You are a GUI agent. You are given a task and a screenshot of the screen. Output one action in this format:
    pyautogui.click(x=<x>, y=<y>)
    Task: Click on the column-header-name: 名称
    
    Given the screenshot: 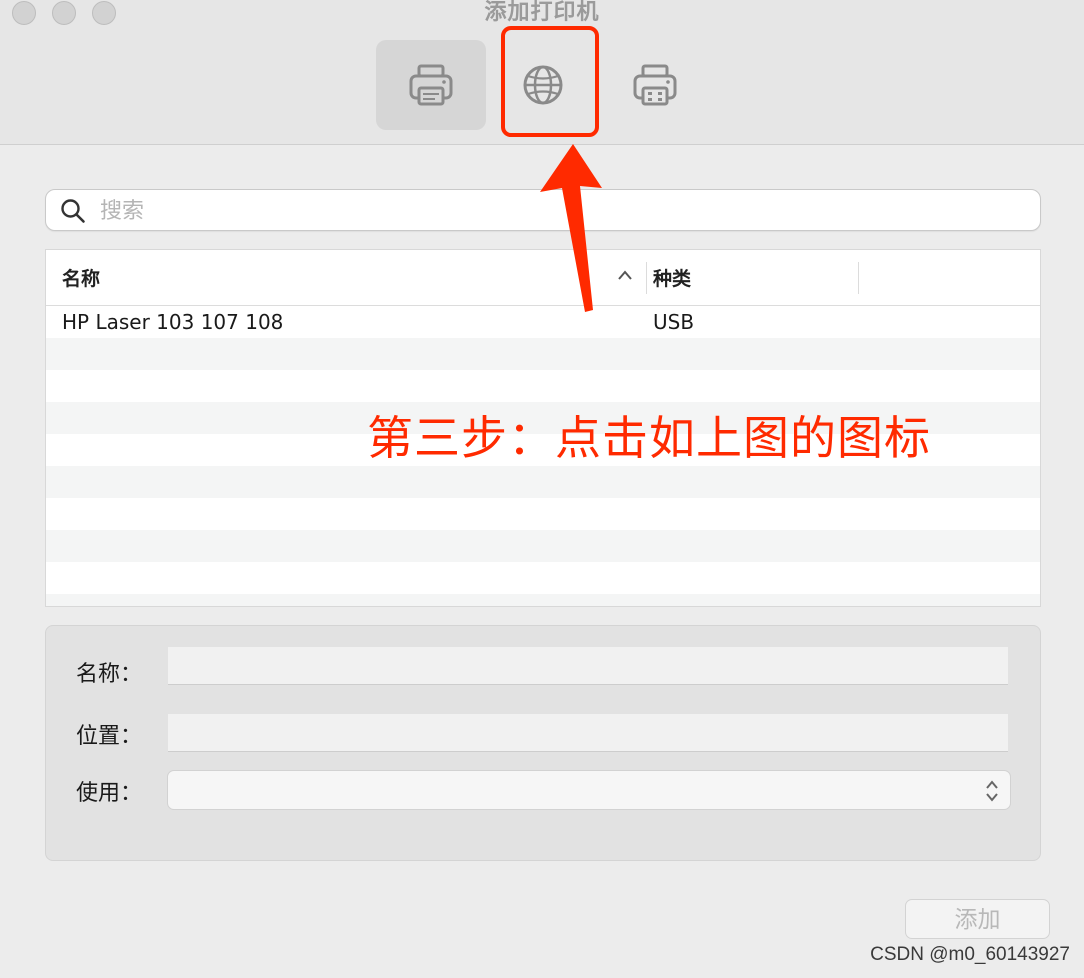 What is the action you would take?
    pyautogui.click(x=81, y=277)
    